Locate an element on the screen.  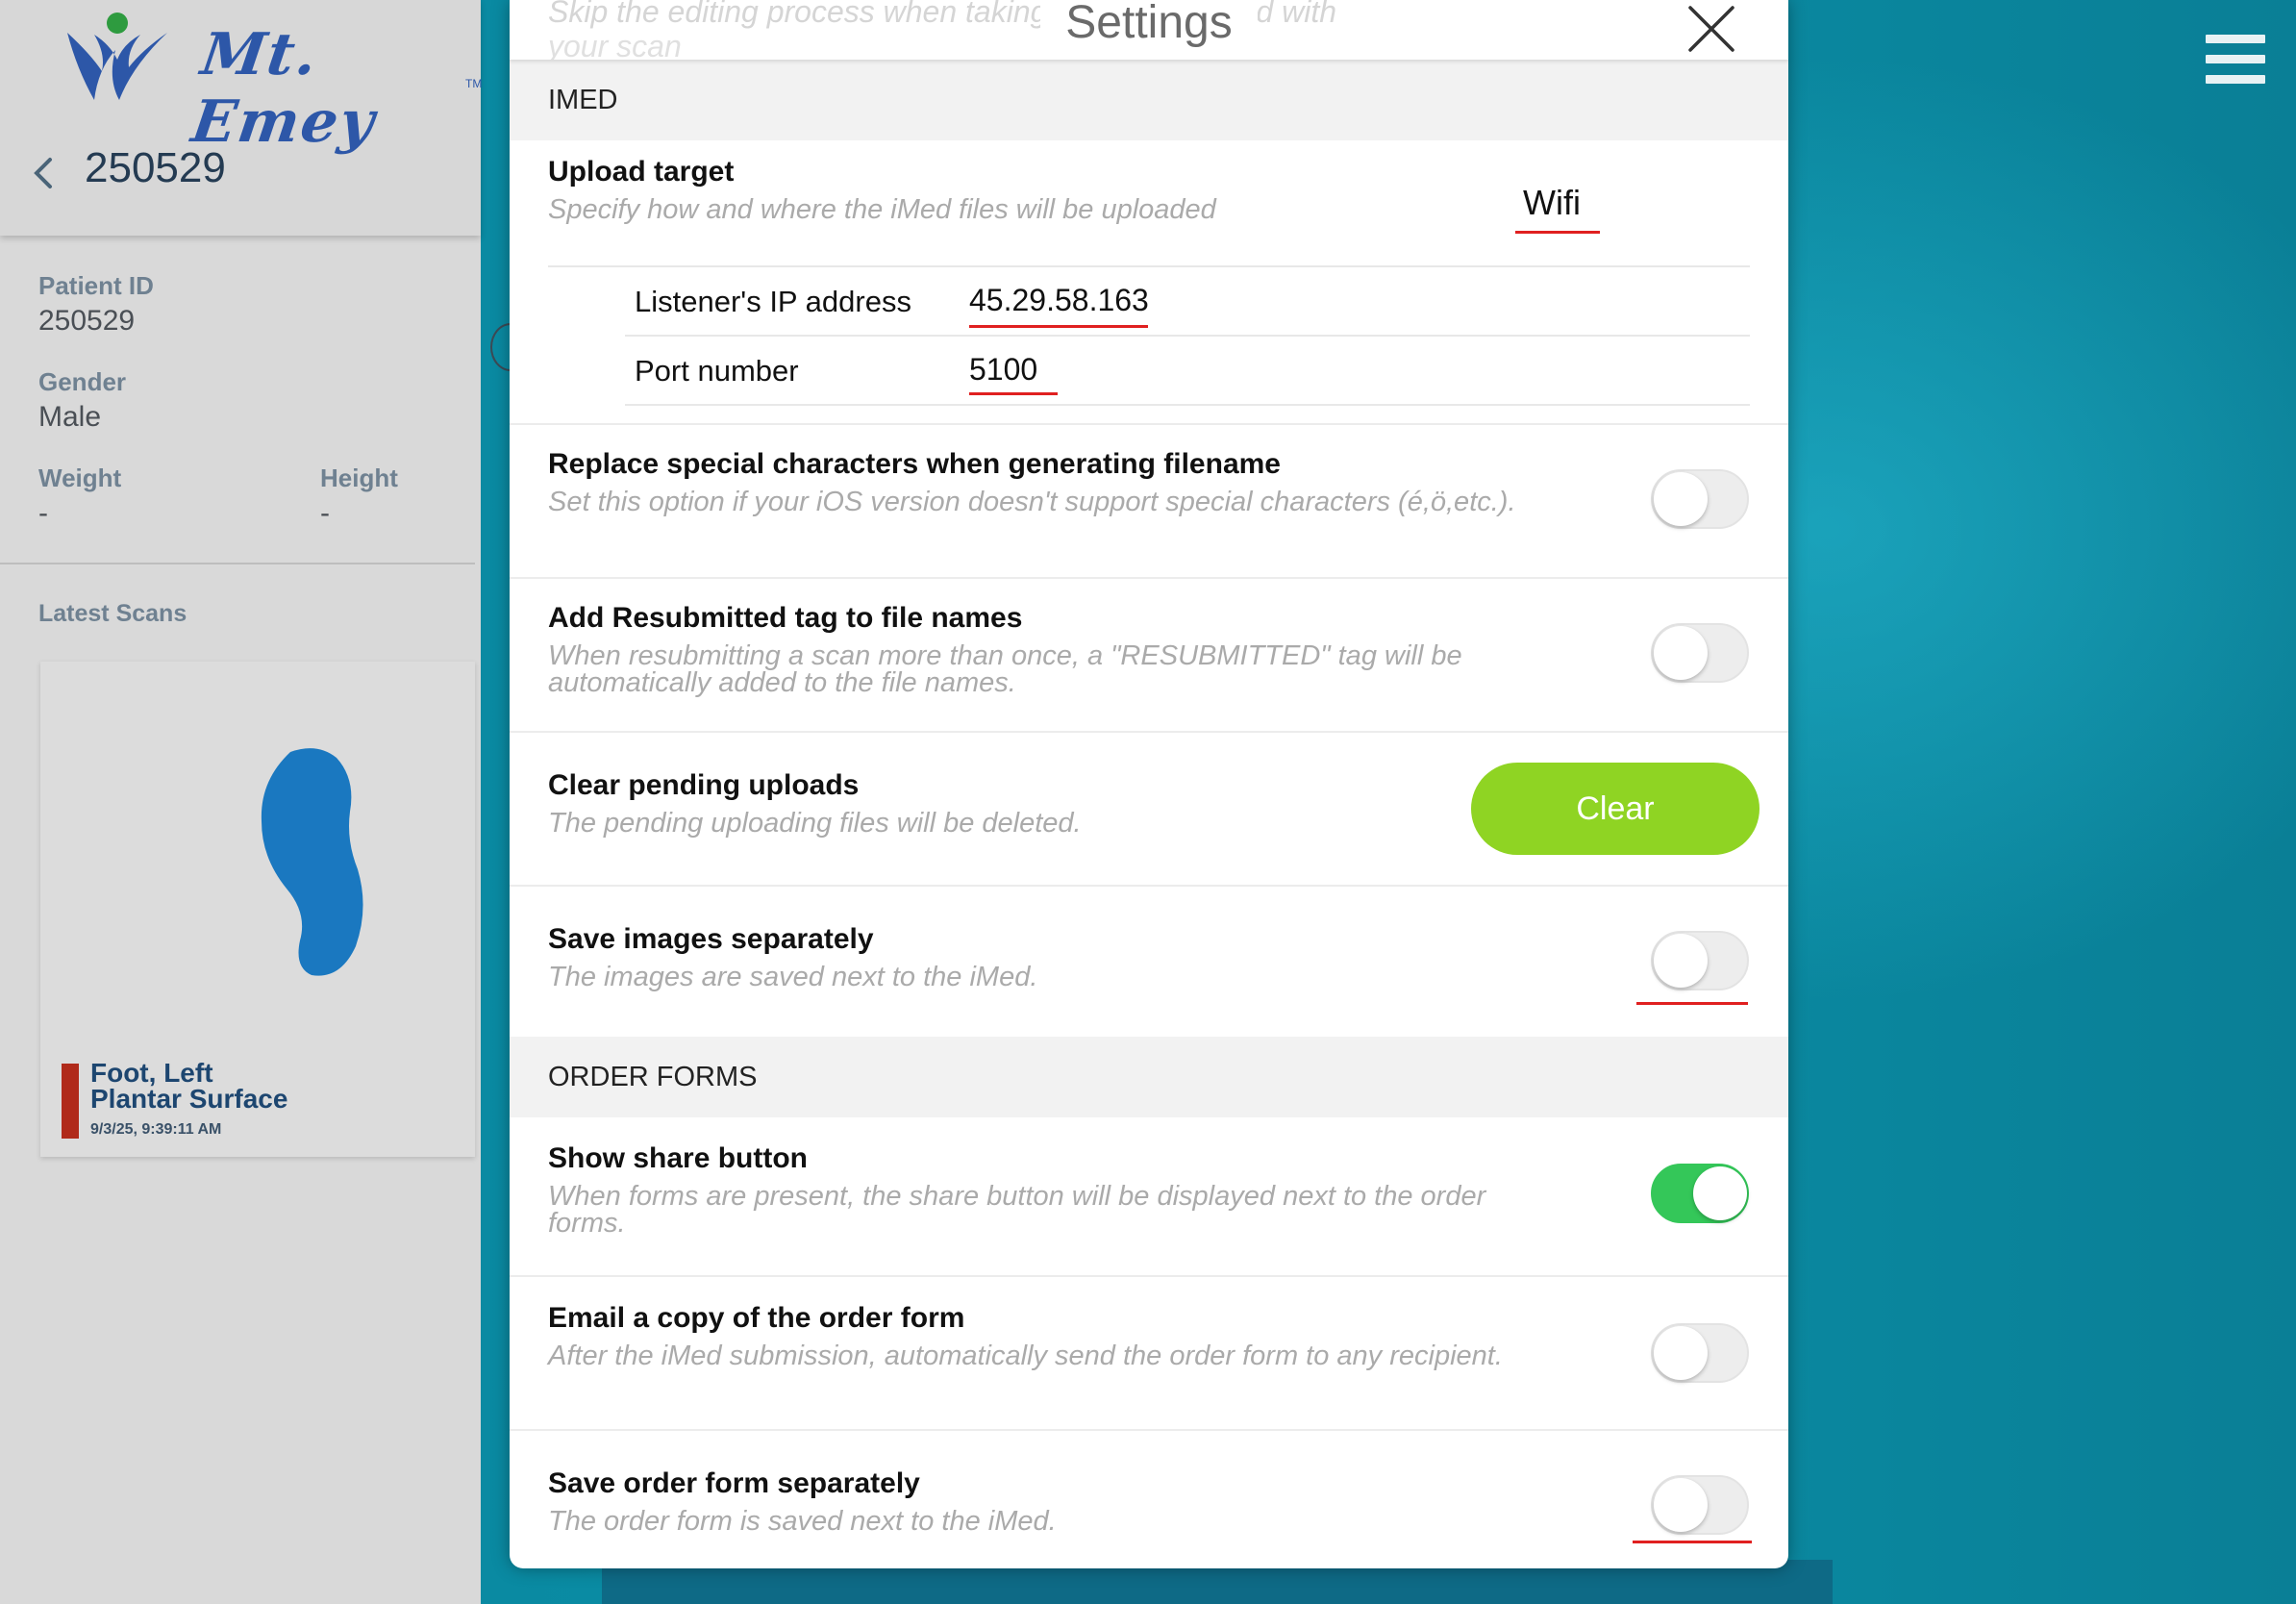
field-value: Male is located at coordinates (70, 417).